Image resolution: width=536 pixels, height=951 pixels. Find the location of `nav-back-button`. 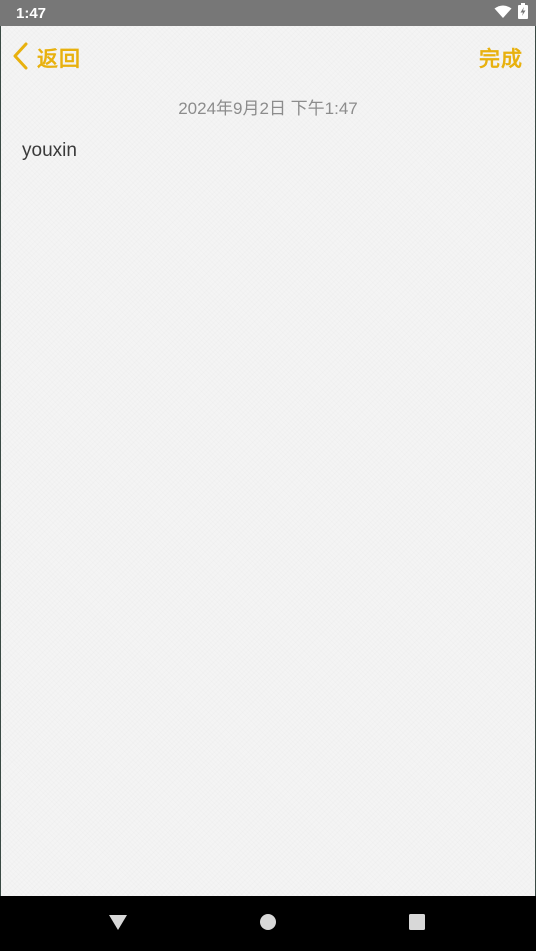

nav-back-button is located at coordinates (118, 924).